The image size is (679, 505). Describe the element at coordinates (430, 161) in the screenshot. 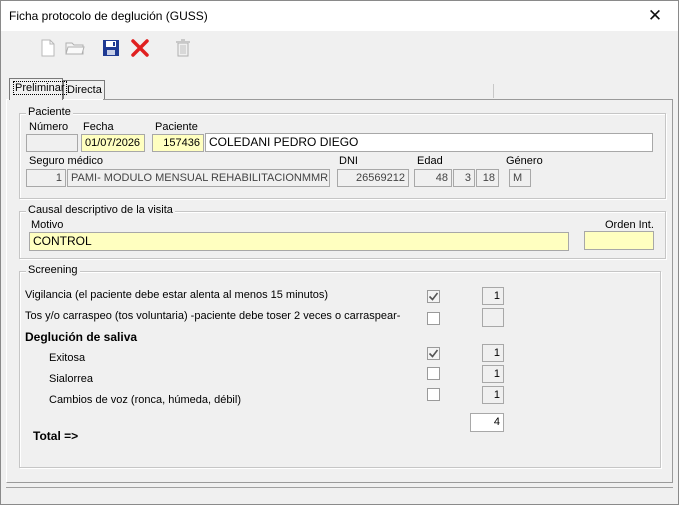

I see `edad-label: Edad` at that location.